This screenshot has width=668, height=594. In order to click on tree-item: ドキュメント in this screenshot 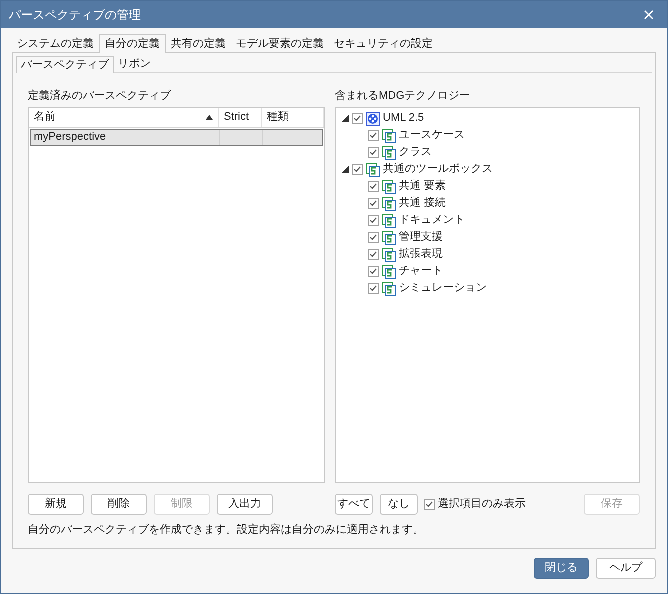, I will do `click(432, 220)`.